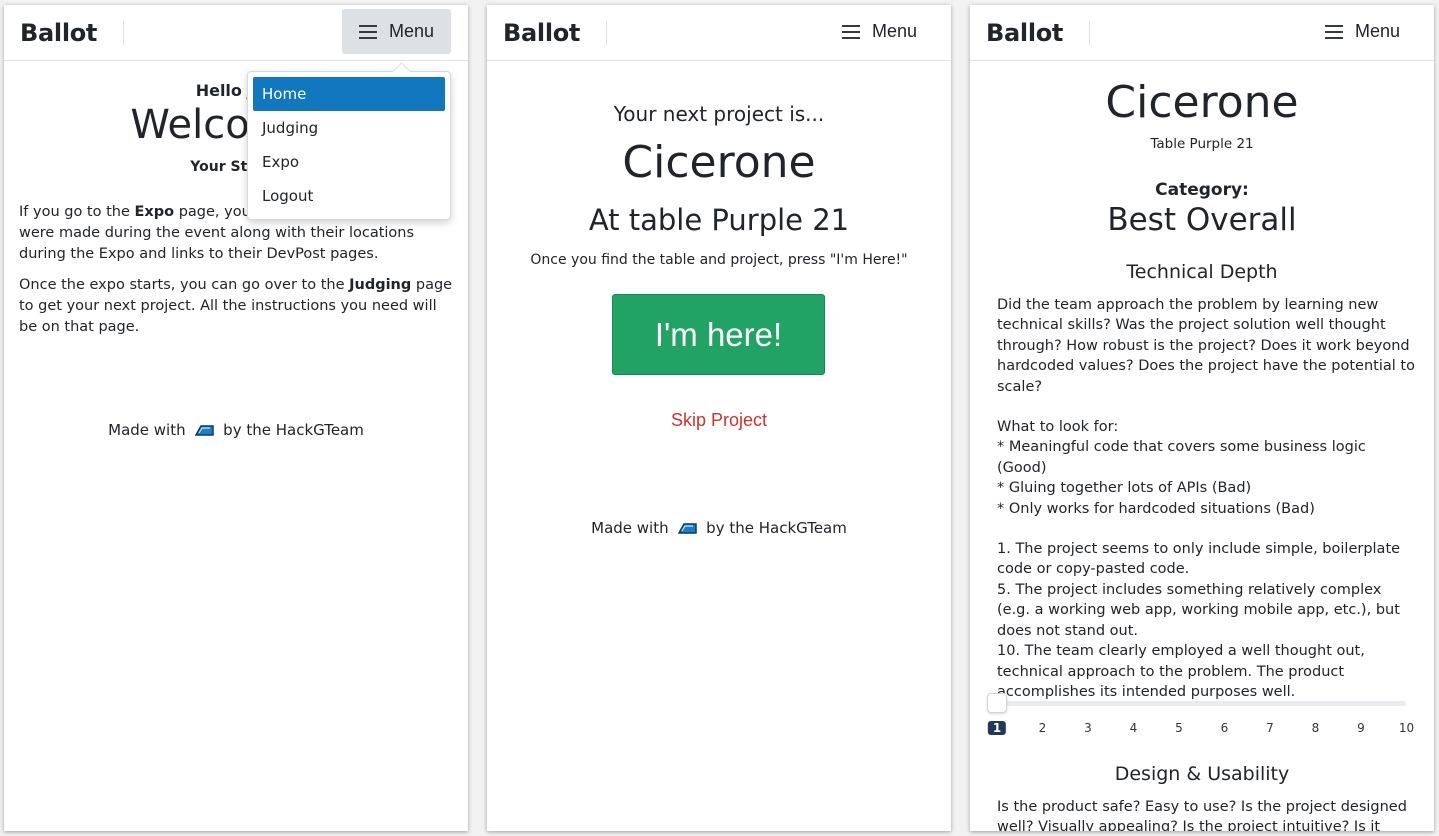  What do you see at coordinates (1179, 728) in the screenshot?
I see `slider-tick-label: 5` at bounding box center [1179, 728].